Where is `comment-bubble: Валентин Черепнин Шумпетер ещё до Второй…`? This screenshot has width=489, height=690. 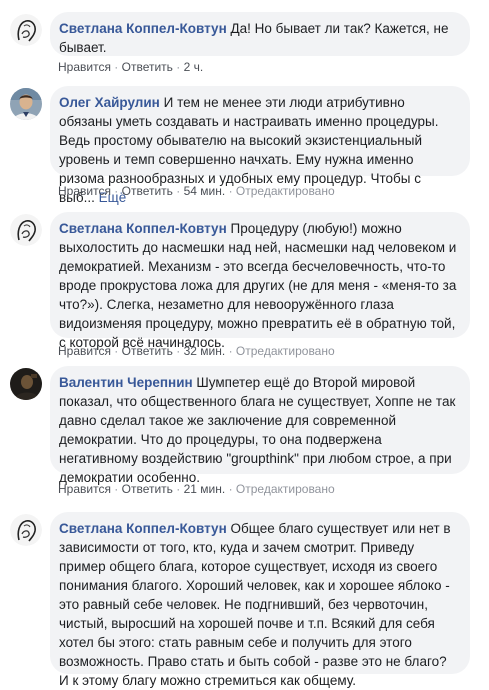
comment-bubble: Валентин Черепнин Шумпетер ещё до Второй… is located at coordinates (260, 425).